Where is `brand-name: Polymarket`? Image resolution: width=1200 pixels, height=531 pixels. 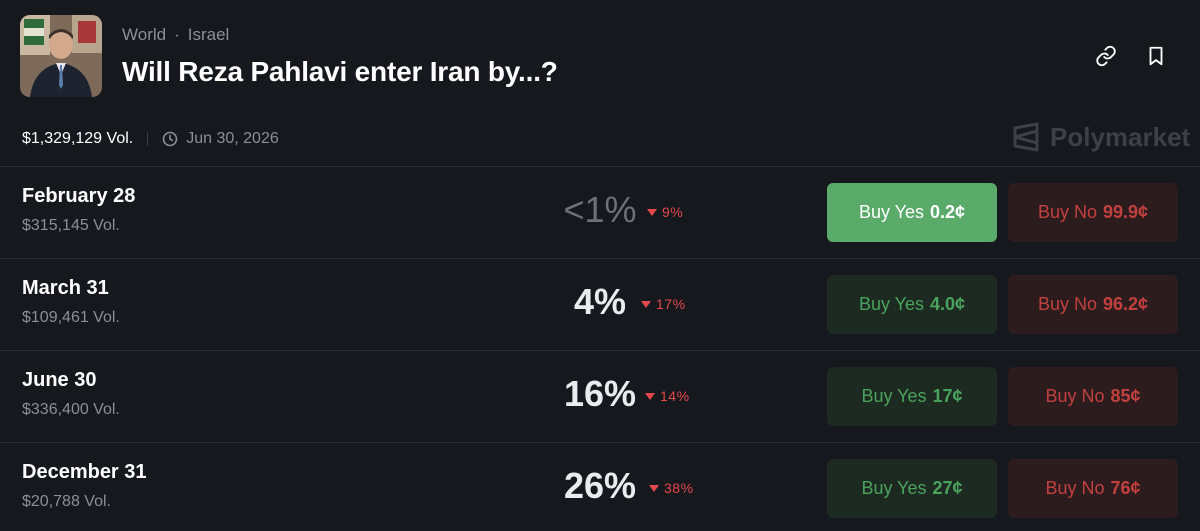
brand-name: Polymarket is located at coordinates (1120, 136).